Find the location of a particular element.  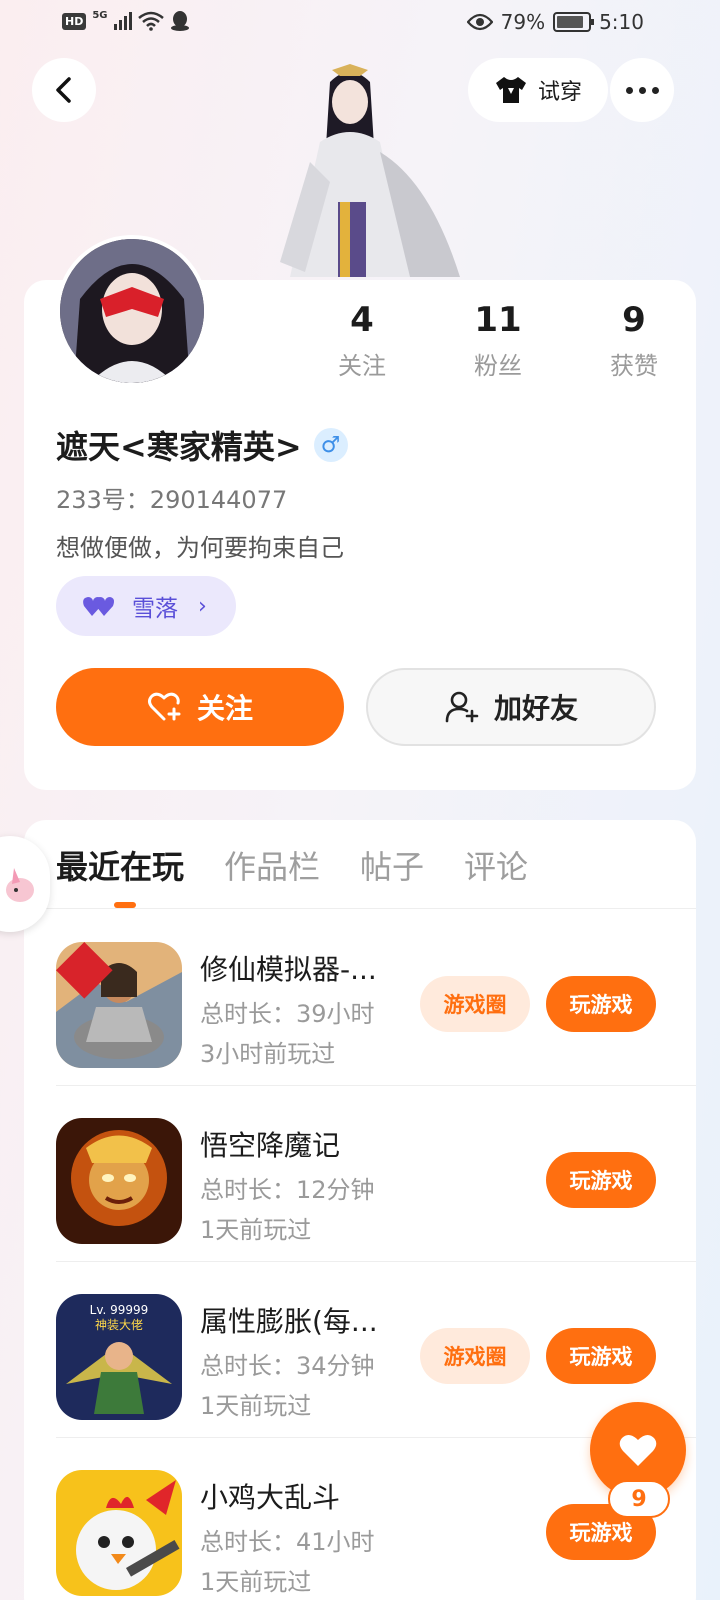

tab-posts: 帖子 is located at coordinates (392, 865).